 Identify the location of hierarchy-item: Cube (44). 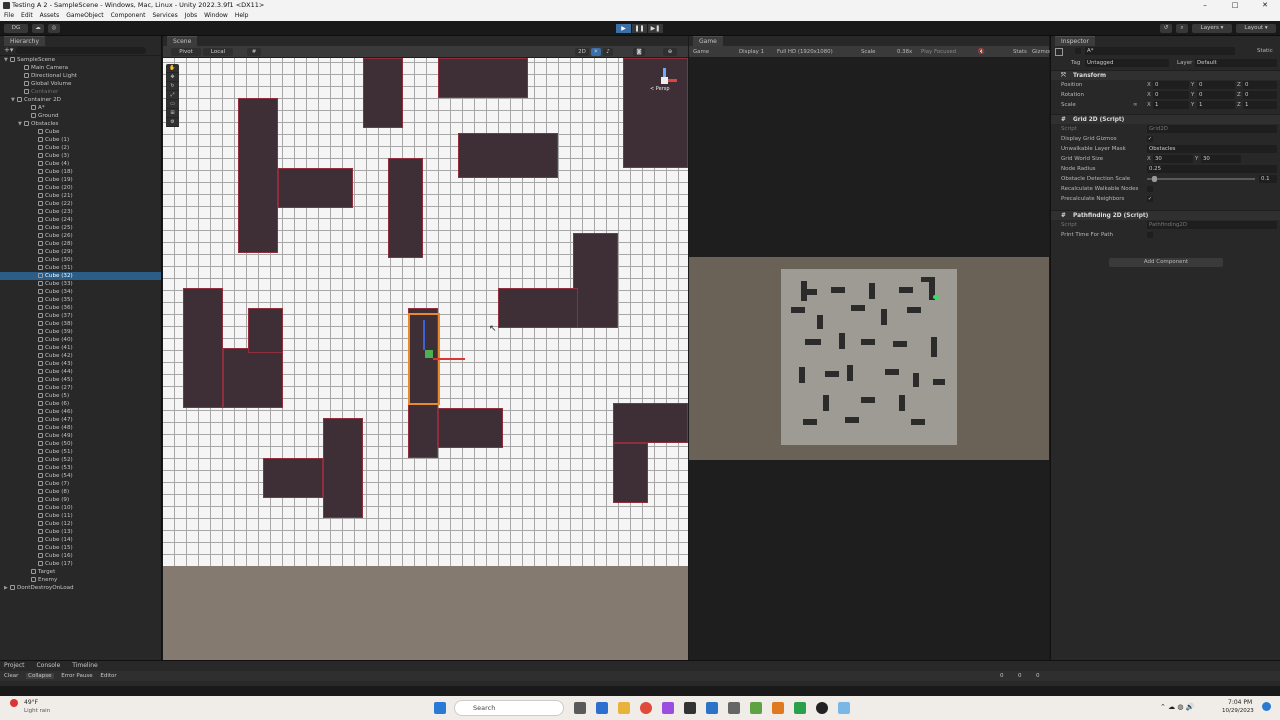
(80, 372).